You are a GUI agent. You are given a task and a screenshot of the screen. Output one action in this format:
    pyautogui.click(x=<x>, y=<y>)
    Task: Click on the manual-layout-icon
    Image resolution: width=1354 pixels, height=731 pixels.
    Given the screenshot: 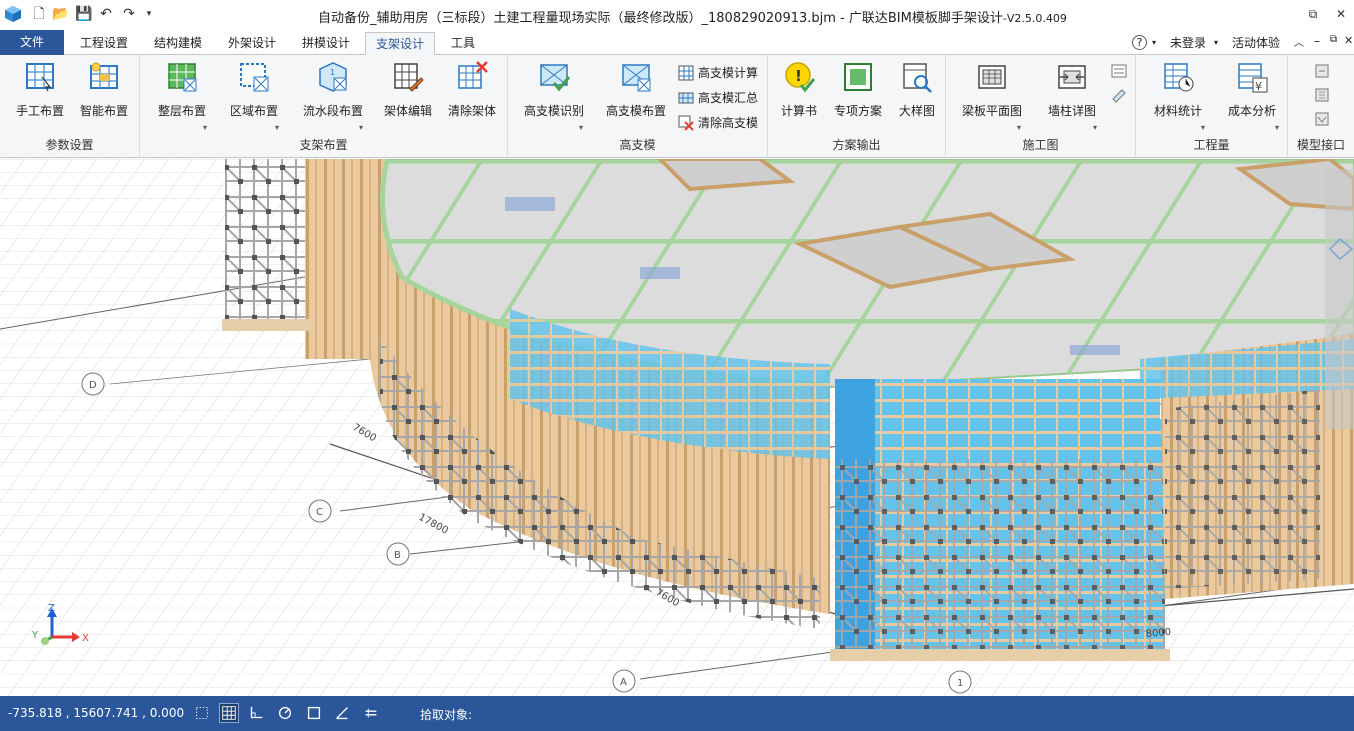 What is the action you would take?
    pyautogui.click(x=40, y=77)
    